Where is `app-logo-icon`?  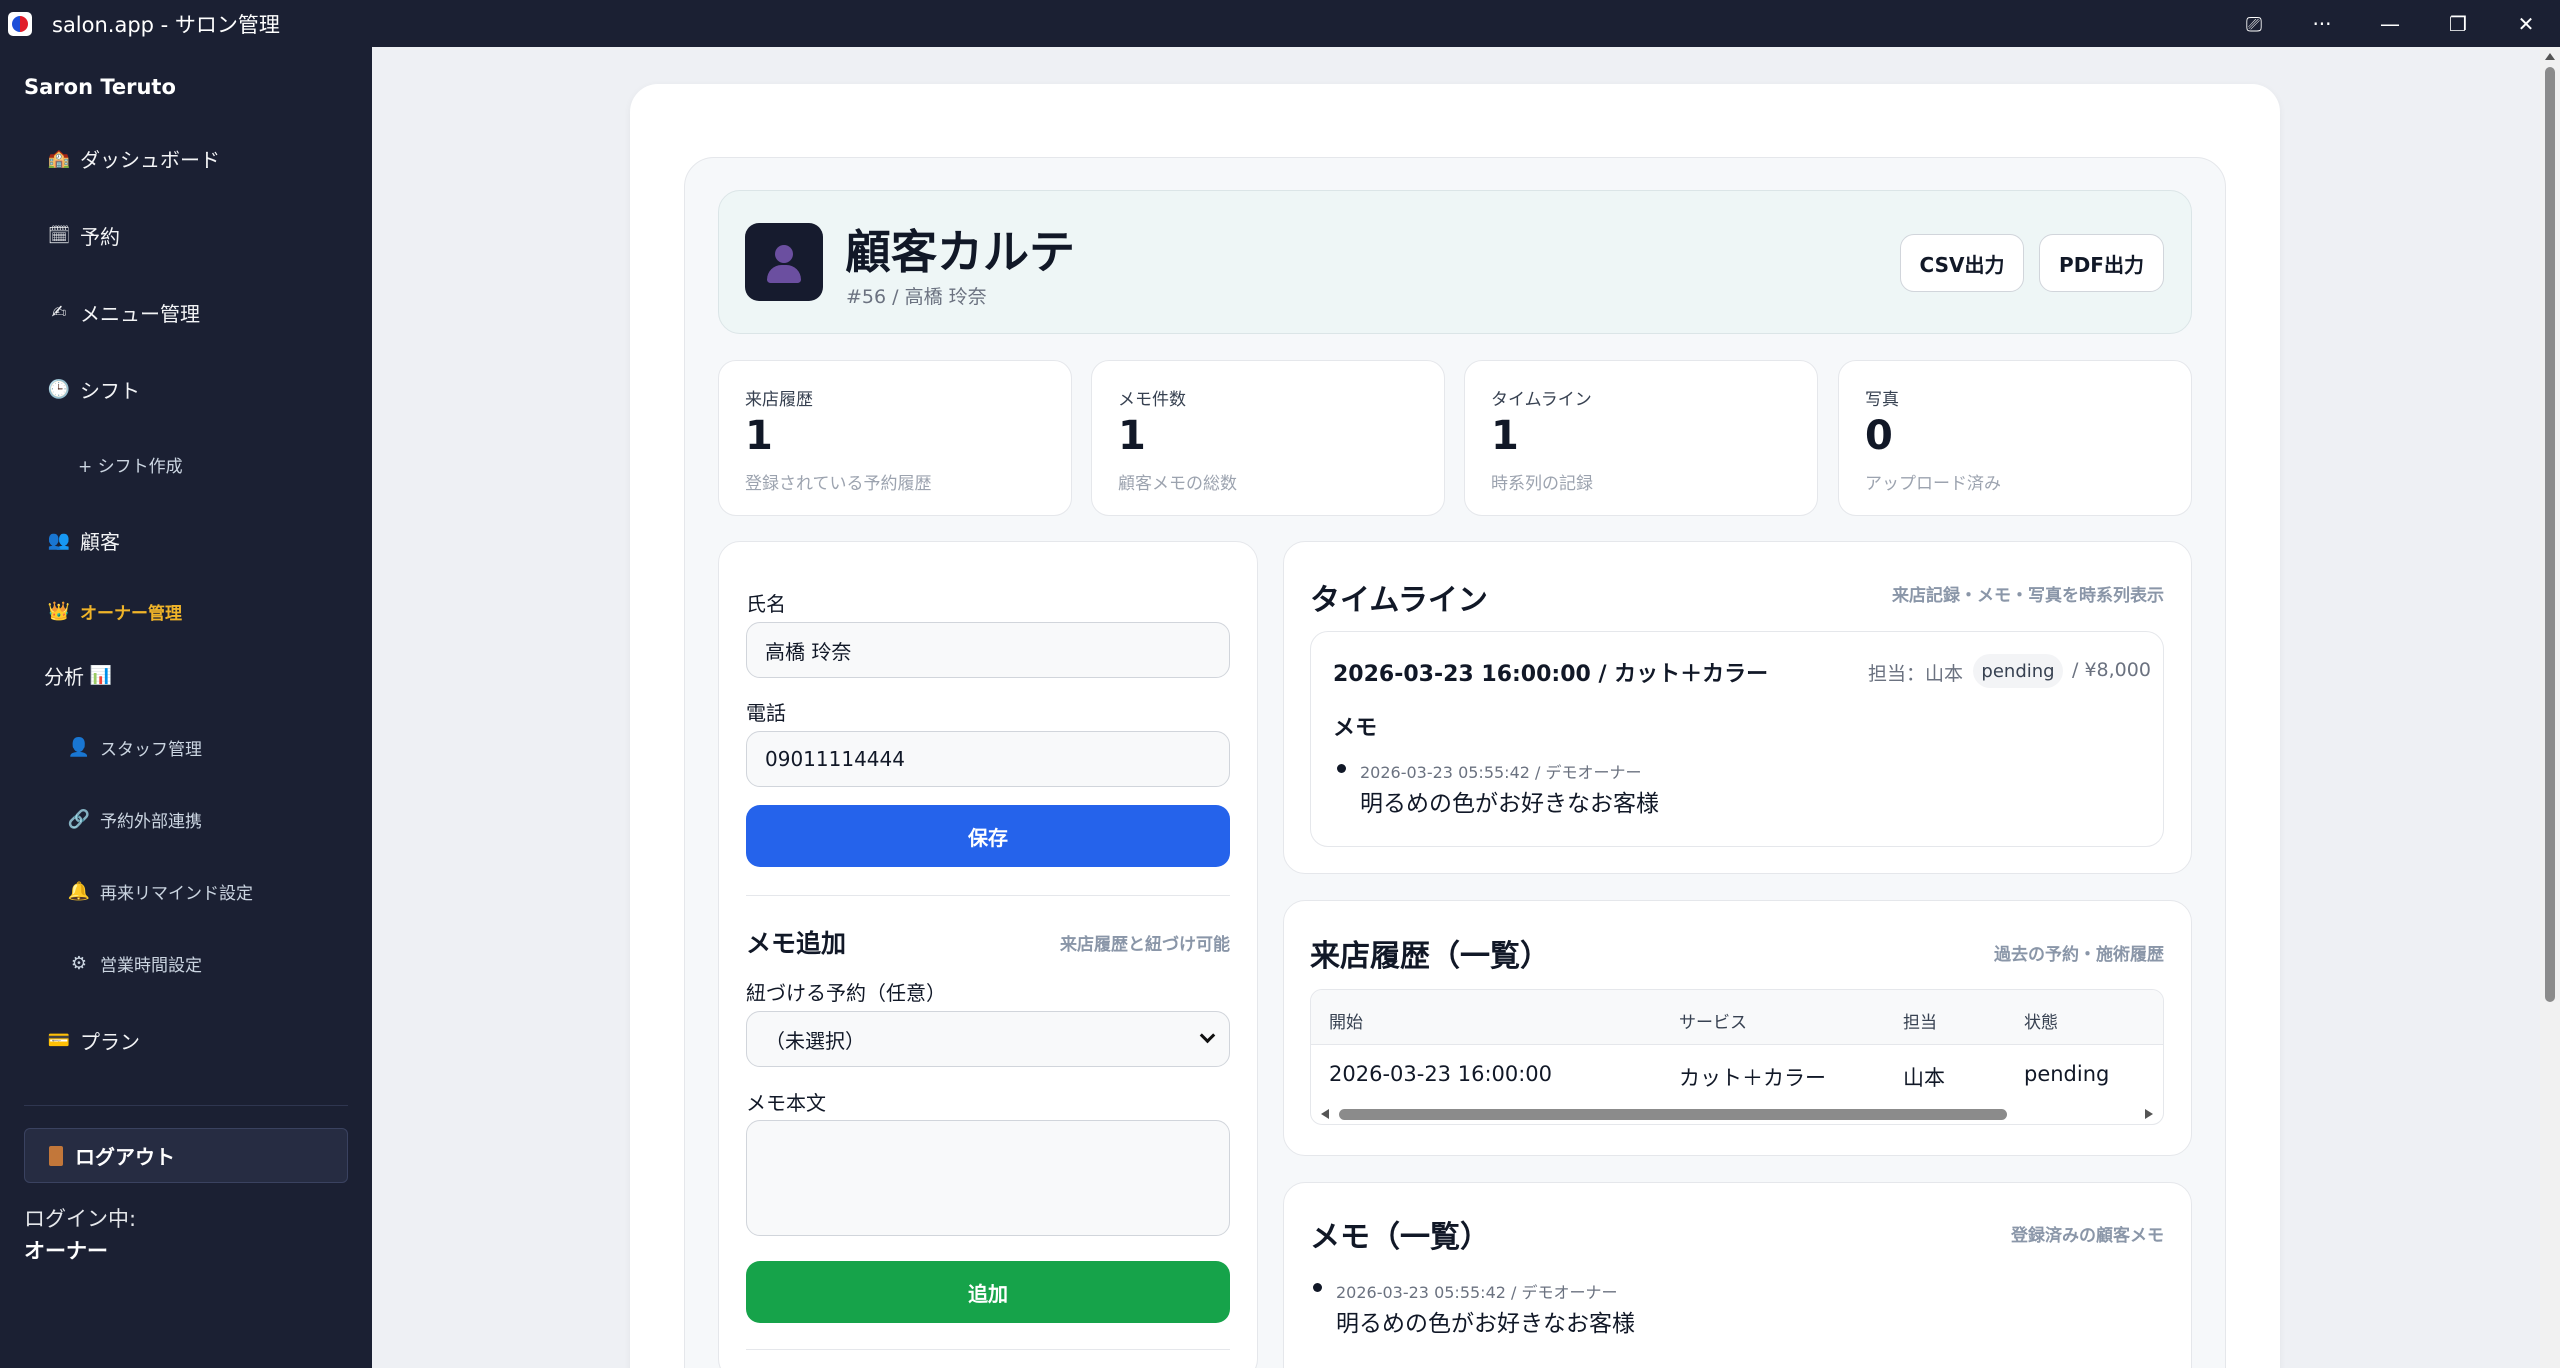
app-logo-icon is located at coordinates (20, 23).